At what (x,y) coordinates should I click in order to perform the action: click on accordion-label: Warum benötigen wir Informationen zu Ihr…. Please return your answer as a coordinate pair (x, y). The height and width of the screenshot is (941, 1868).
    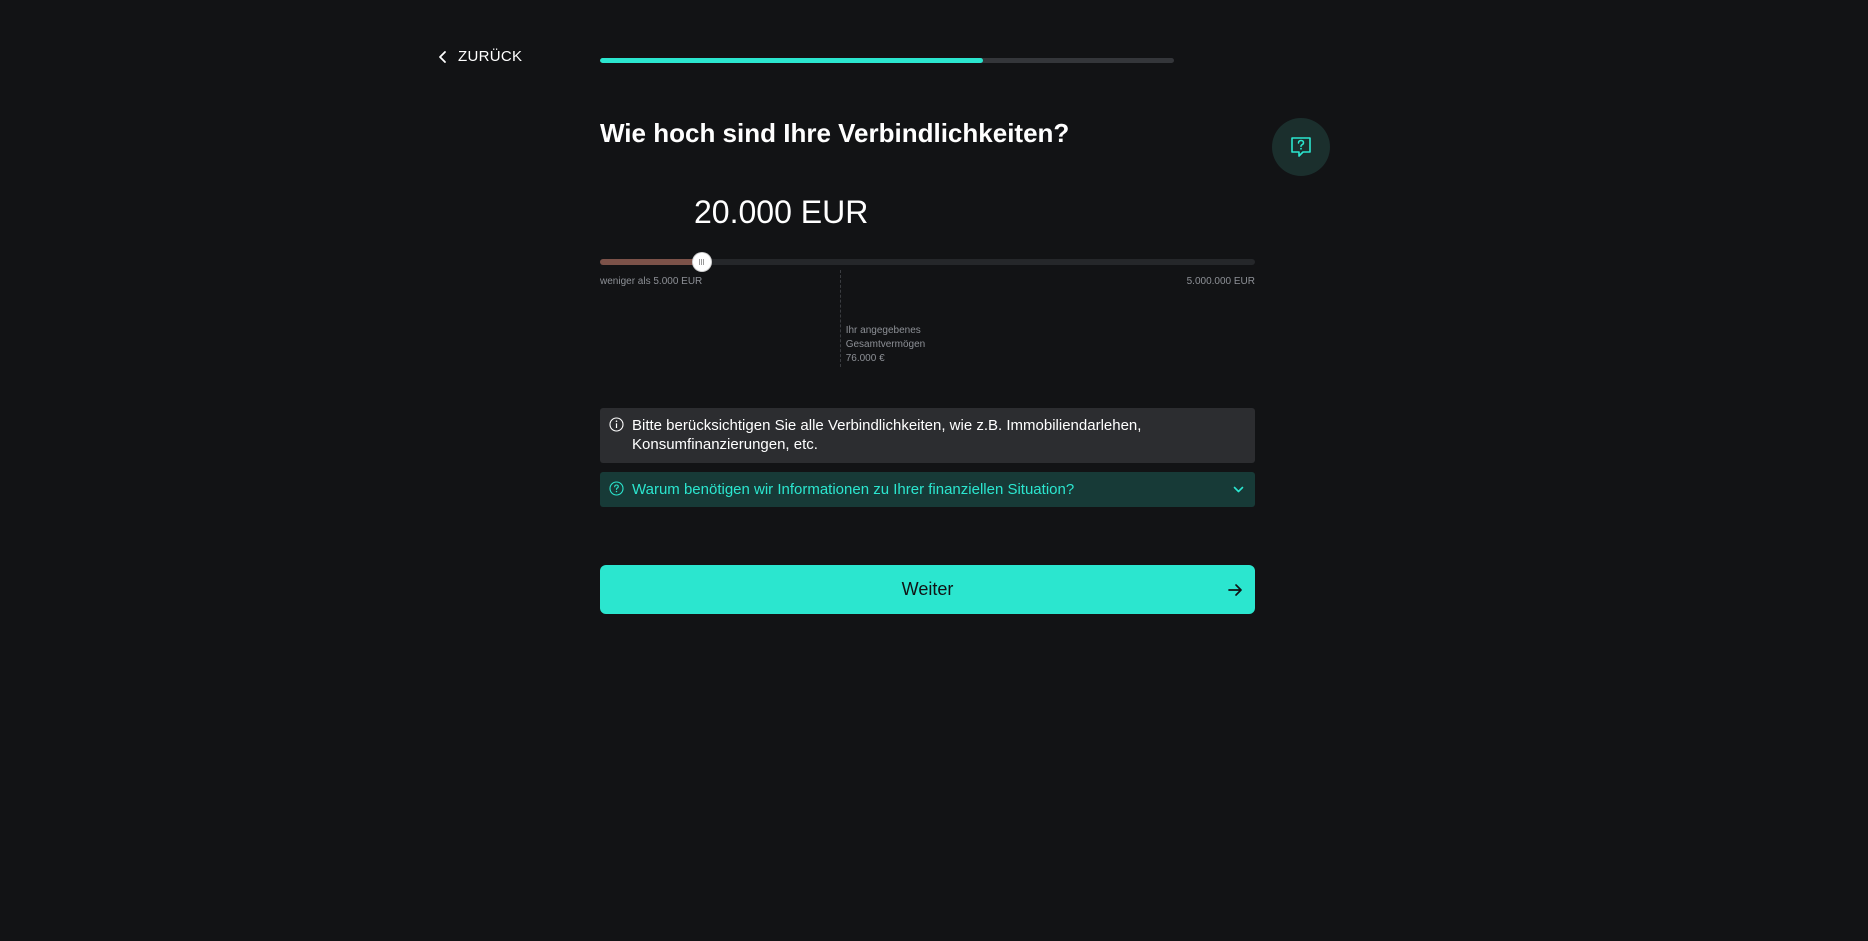
    Looking at the image, I should click on (853, 489).